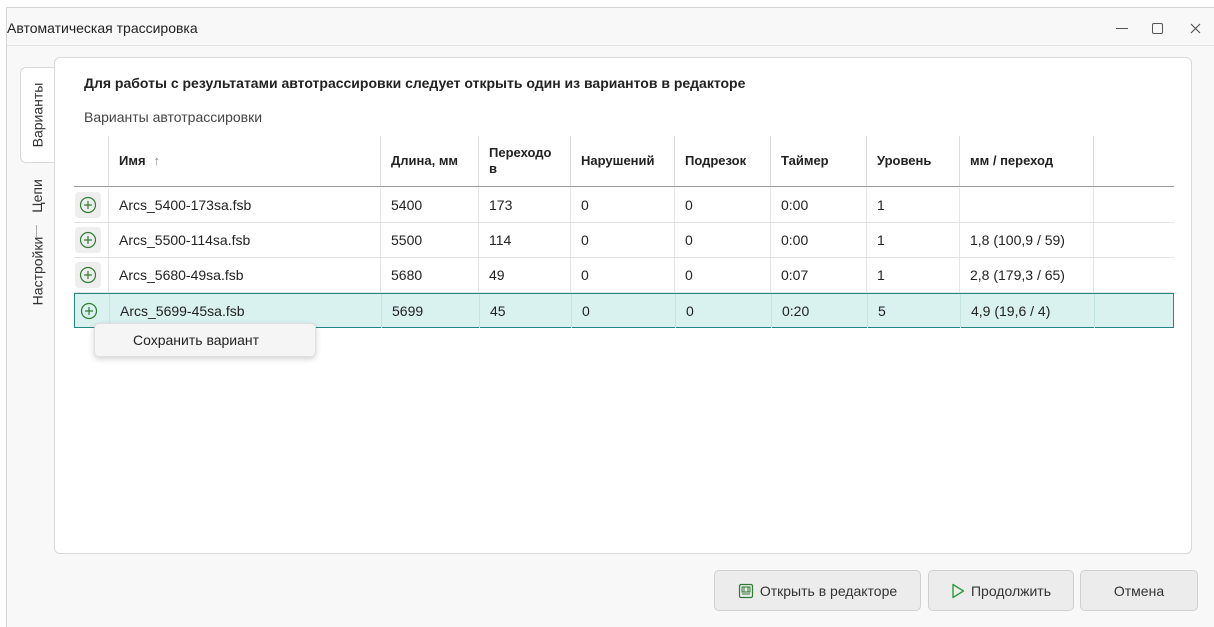 The image size is (1214, 627). I want to click on board-editor-icon, so click(746, 591).